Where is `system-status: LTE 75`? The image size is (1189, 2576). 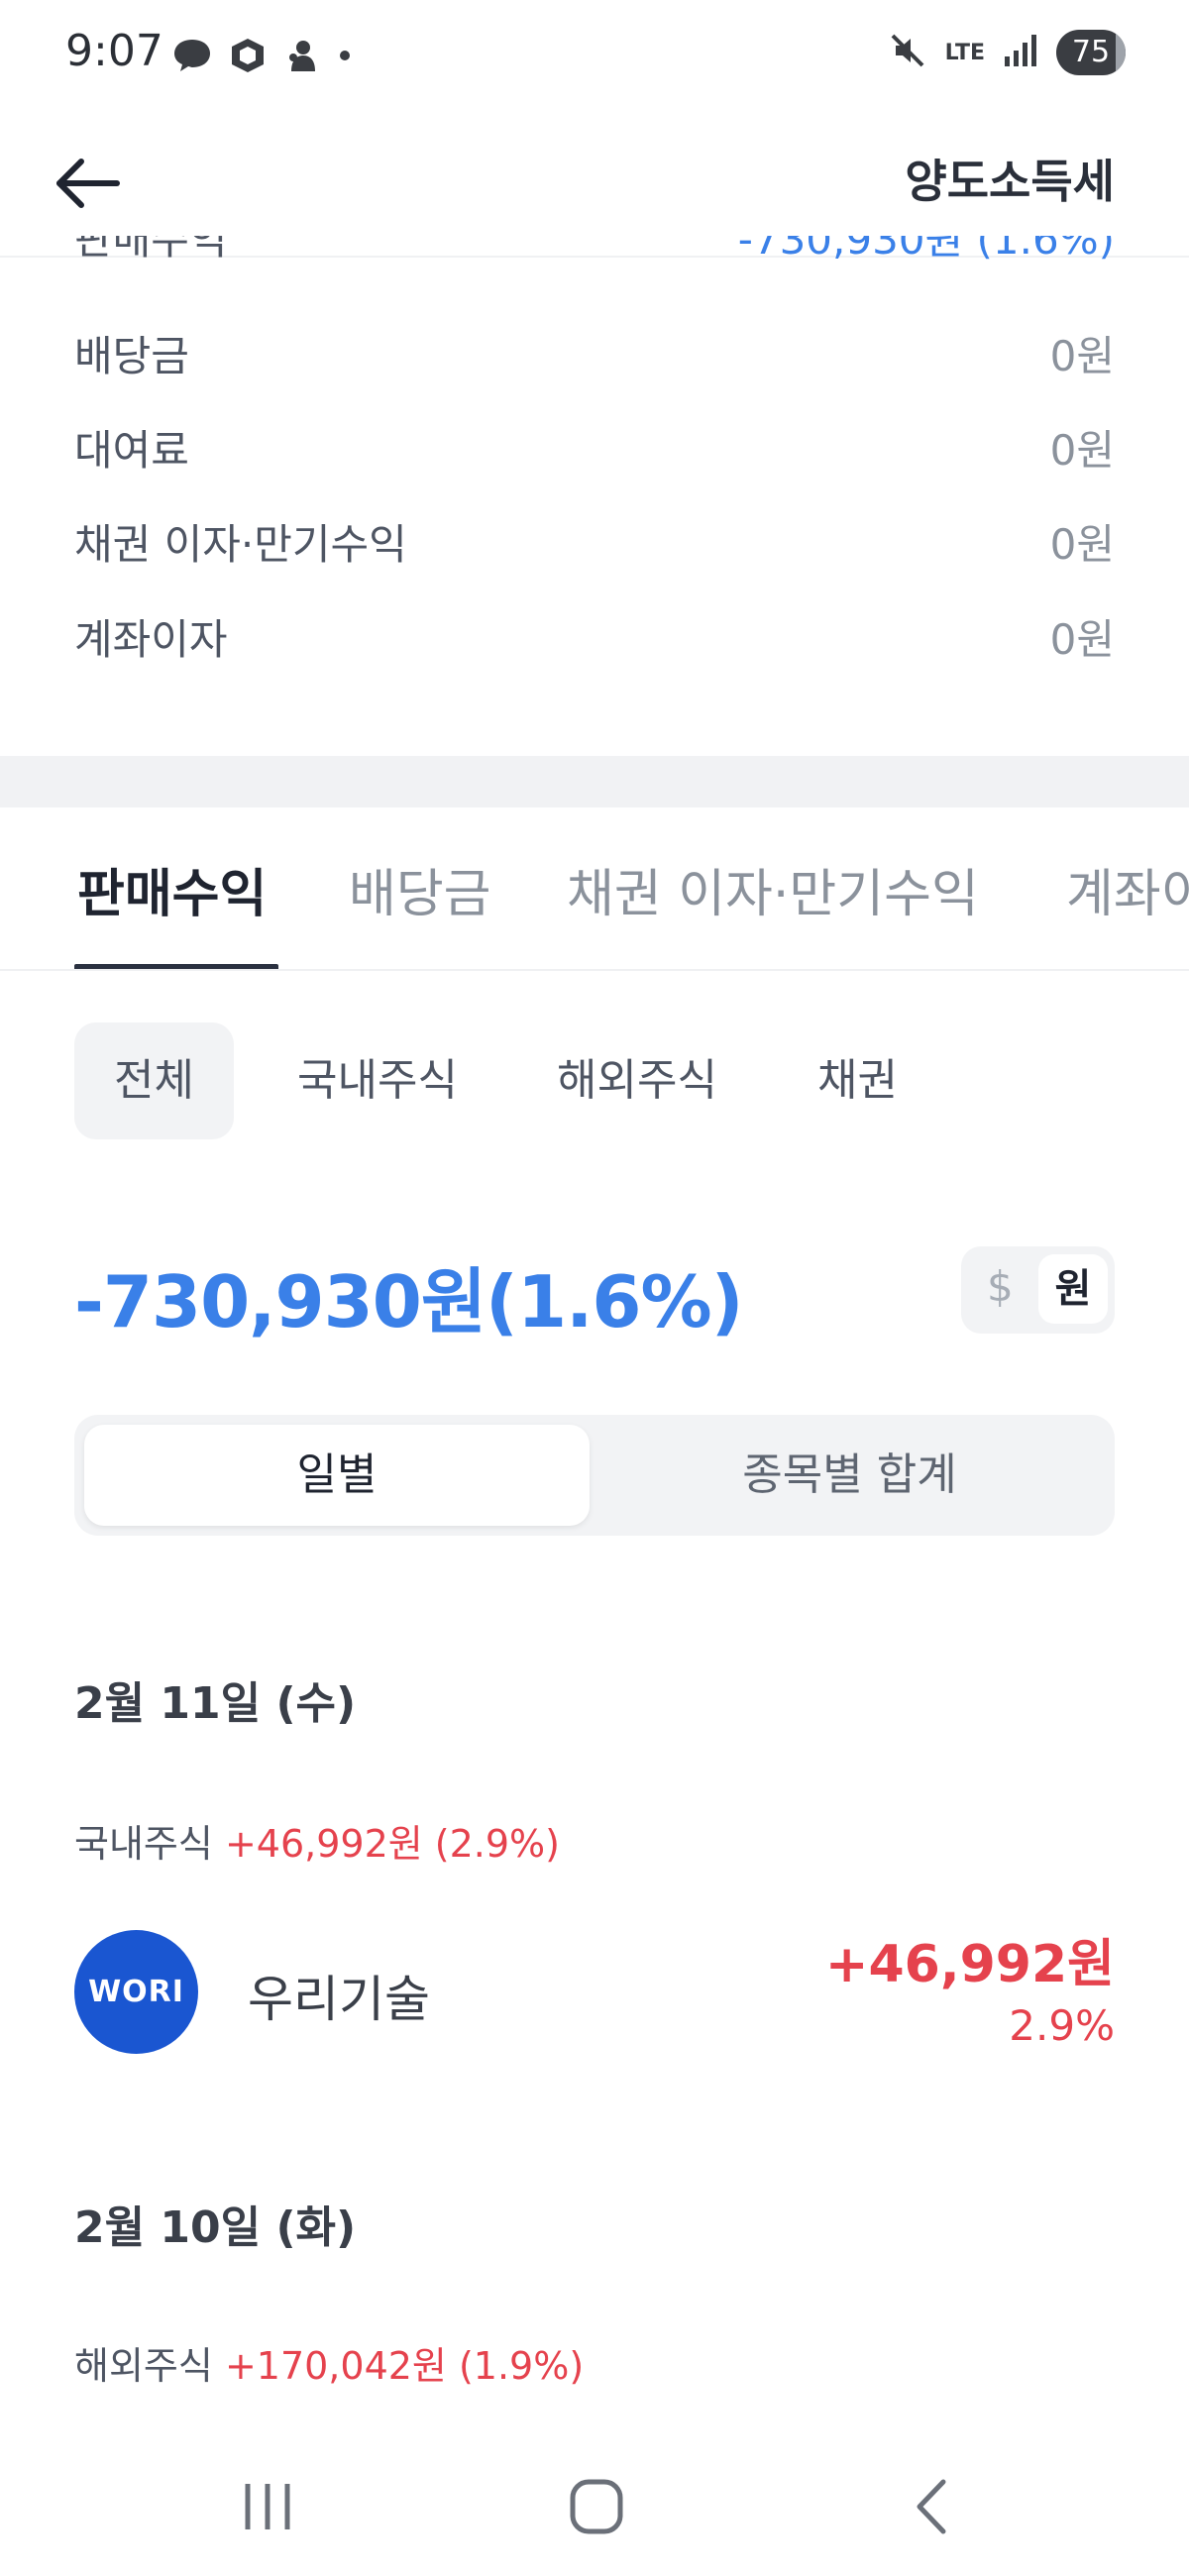 system-status: LTE 75 is located at coordinates (1007, 52).